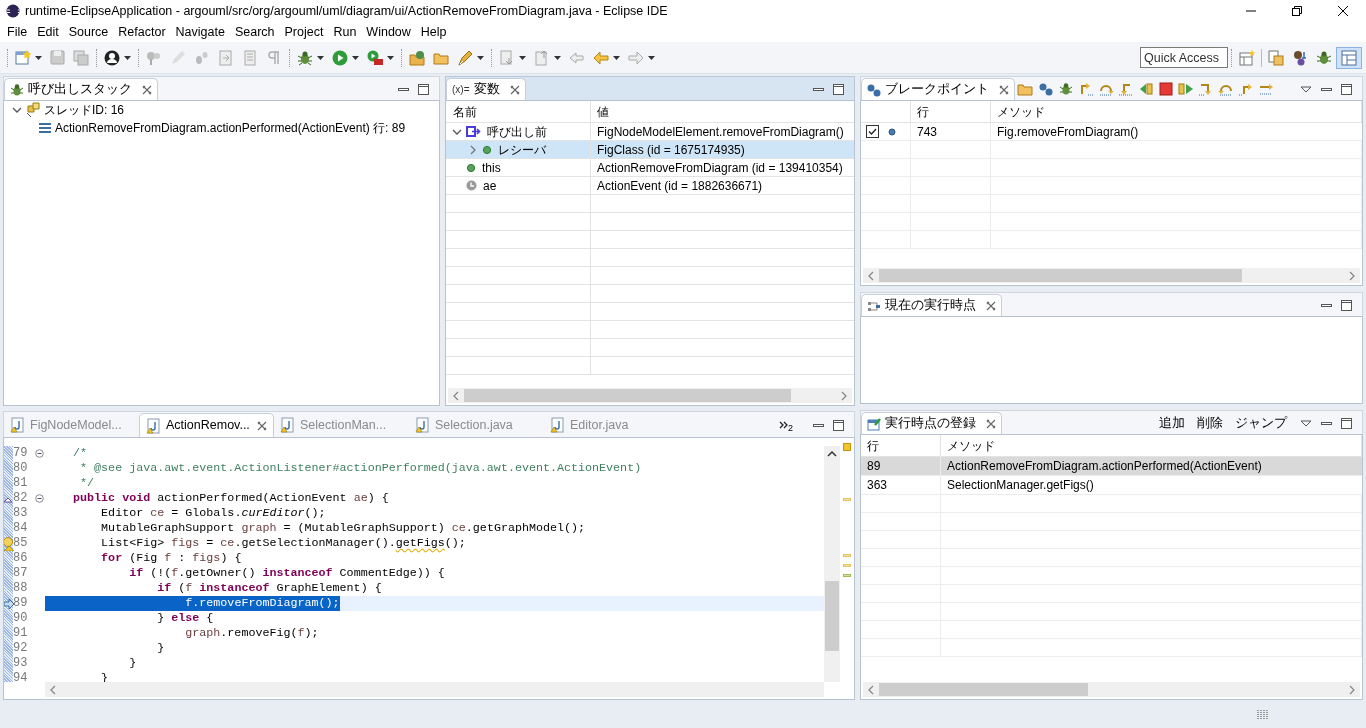  Describe the element at coordinates (832, 454) in the screenshot. I see `scroll-up-icon` at that location.